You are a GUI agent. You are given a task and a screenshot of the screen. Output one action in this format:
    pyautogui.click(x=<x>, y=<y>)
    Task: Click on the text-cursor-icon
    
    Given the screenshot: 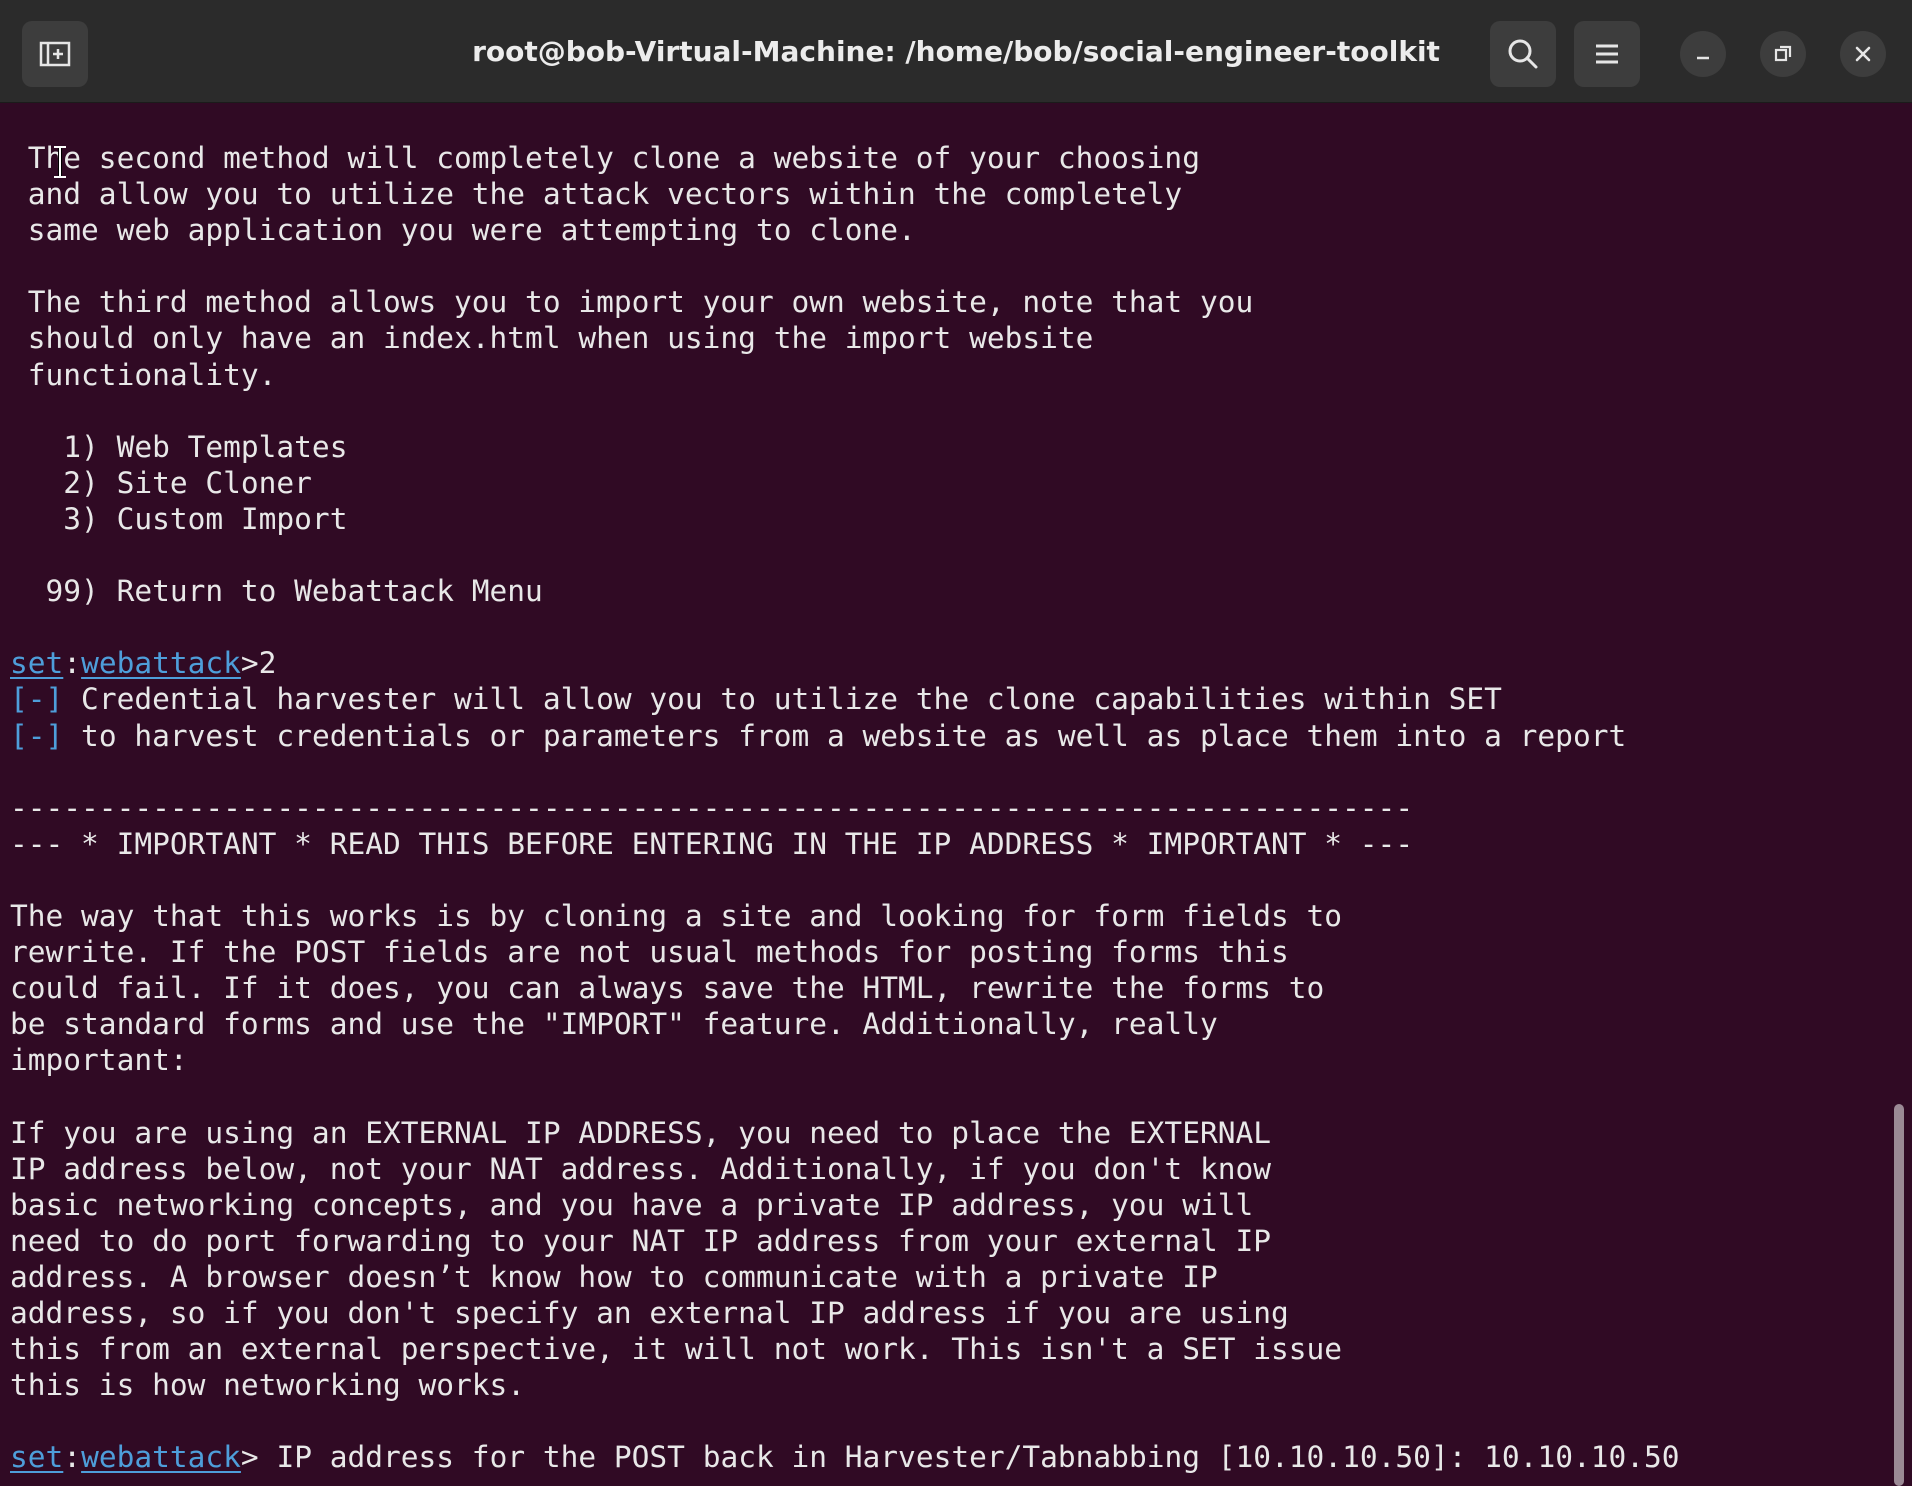 What is the action you would take?
    pyautogui.click(x=60, y=162)
    